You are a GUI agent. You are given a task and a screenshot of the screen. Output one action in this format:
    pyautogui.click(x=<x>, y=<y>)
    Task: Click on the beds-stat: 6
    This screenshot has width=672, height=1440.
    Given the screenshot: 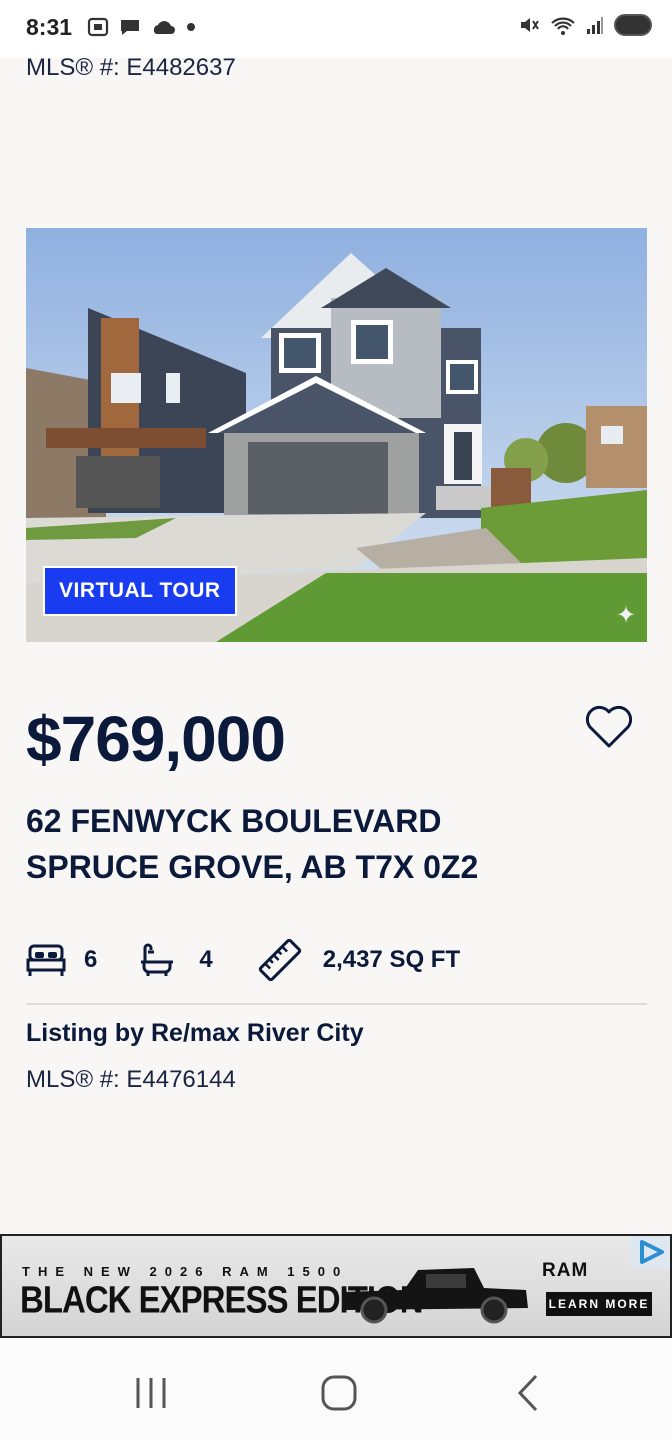 What is the action you would take?
    pyautogui.click(x=61, y=960)
    